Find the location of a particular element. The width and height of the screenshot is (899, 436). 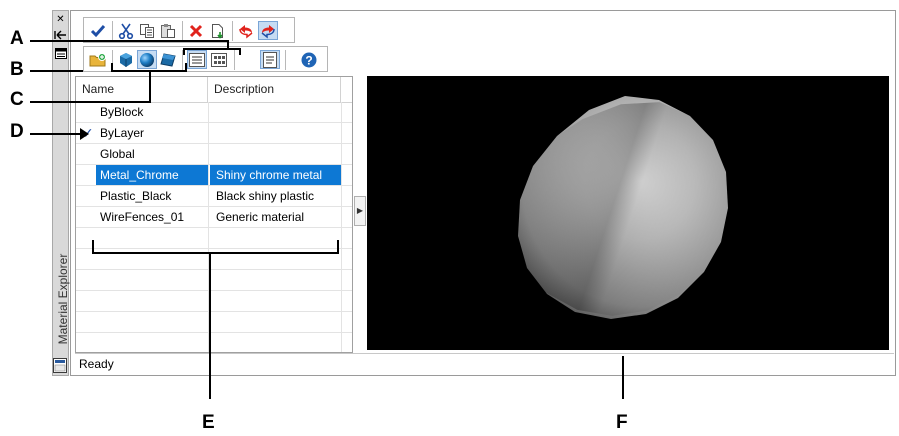

preview-sphere is located at coordinates (623, 207).